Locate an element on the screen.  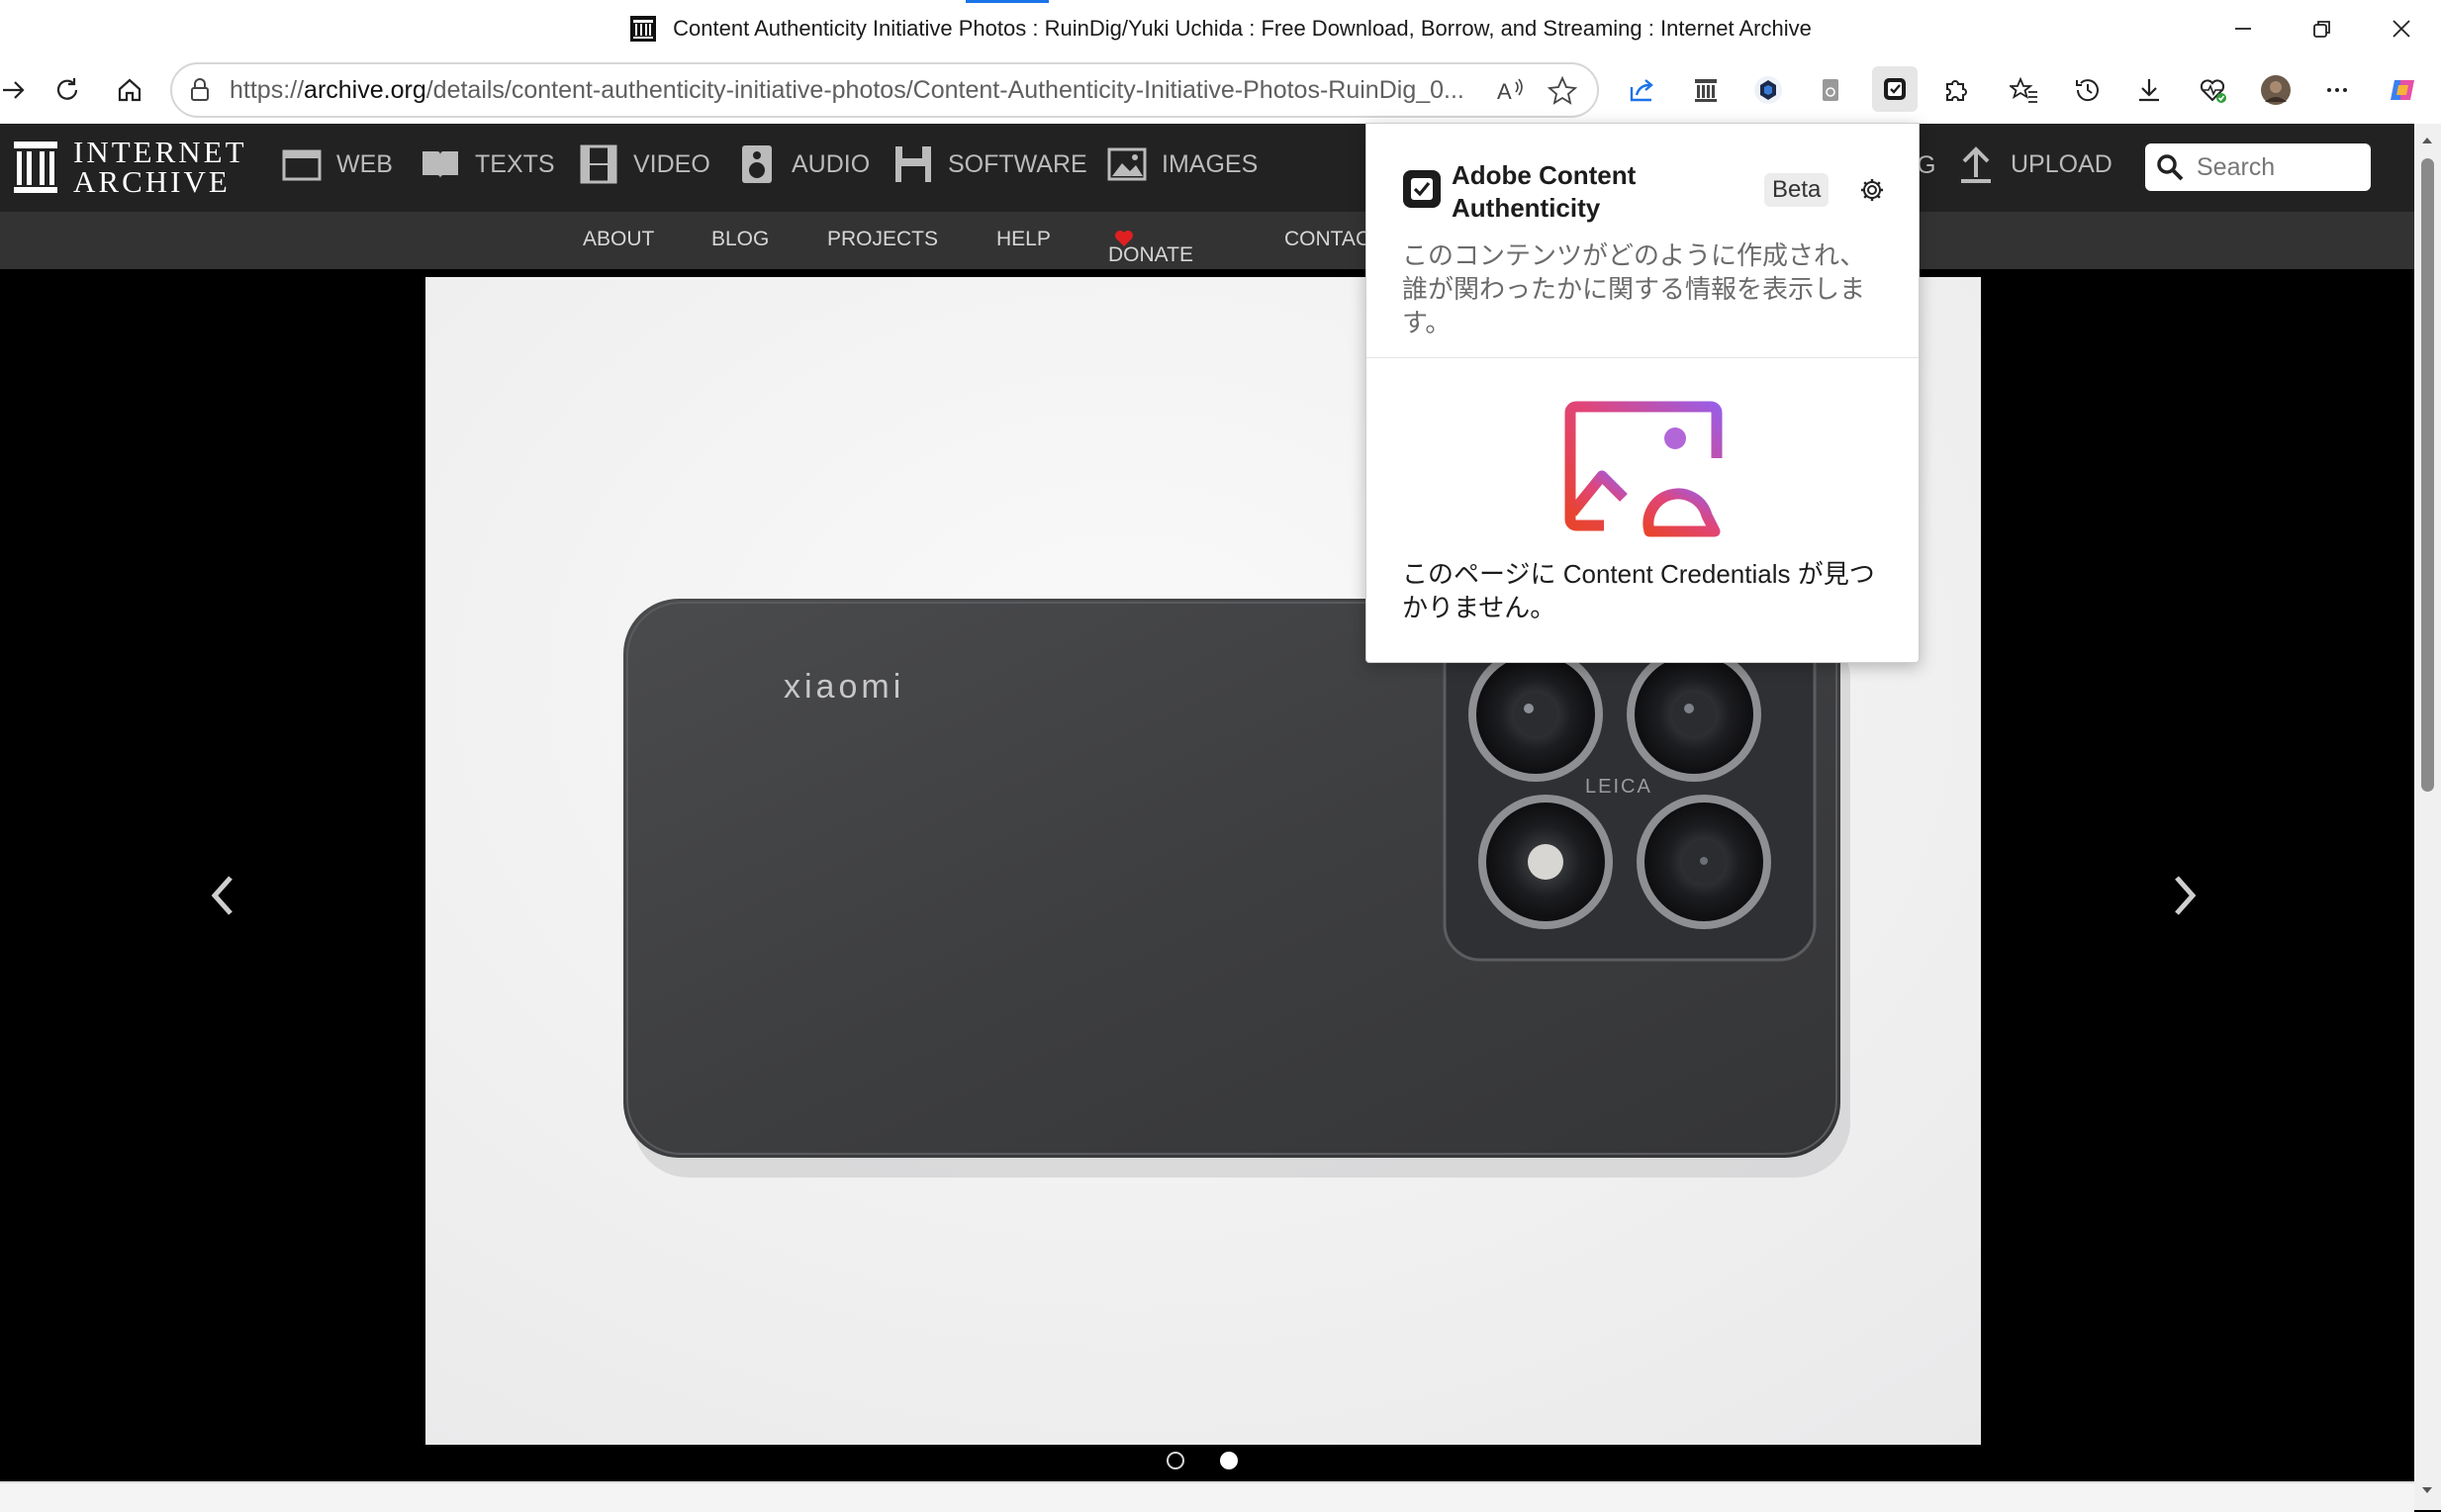
restore-button is located at coordinates (2322, 28).